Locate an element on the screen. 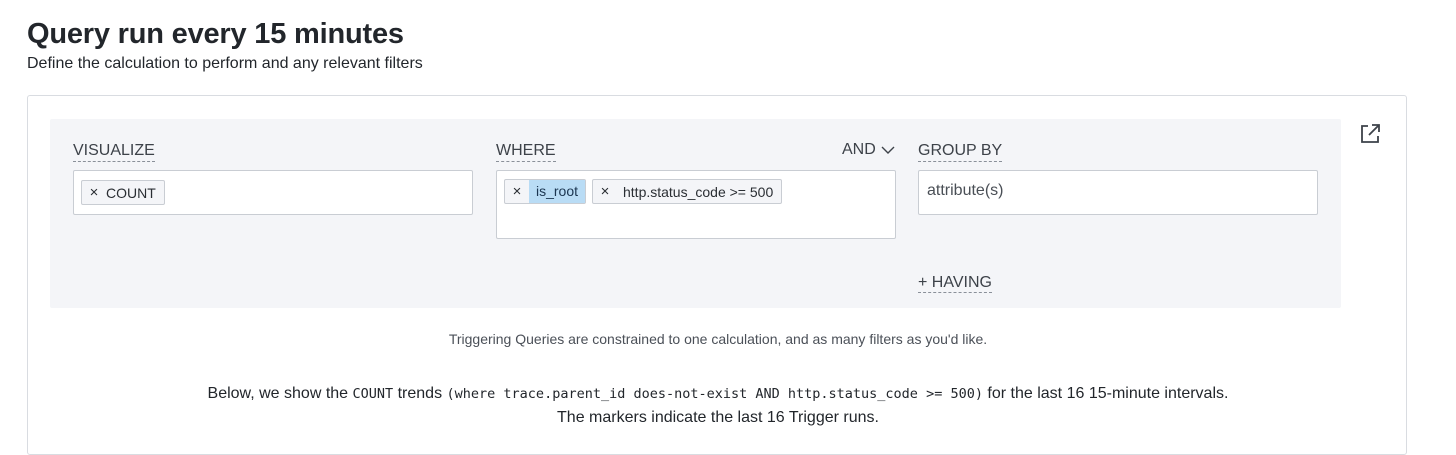 The image size is (1456, 455). group-by-field: attribute(s) is located at coordinates (1118, 192).